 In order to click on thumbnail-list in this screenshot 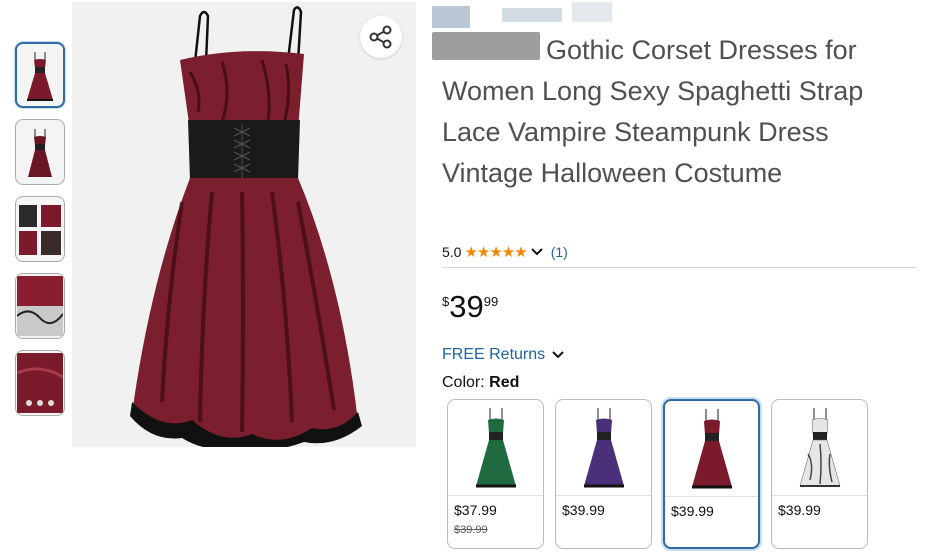, I will do `click(42, 234)`.